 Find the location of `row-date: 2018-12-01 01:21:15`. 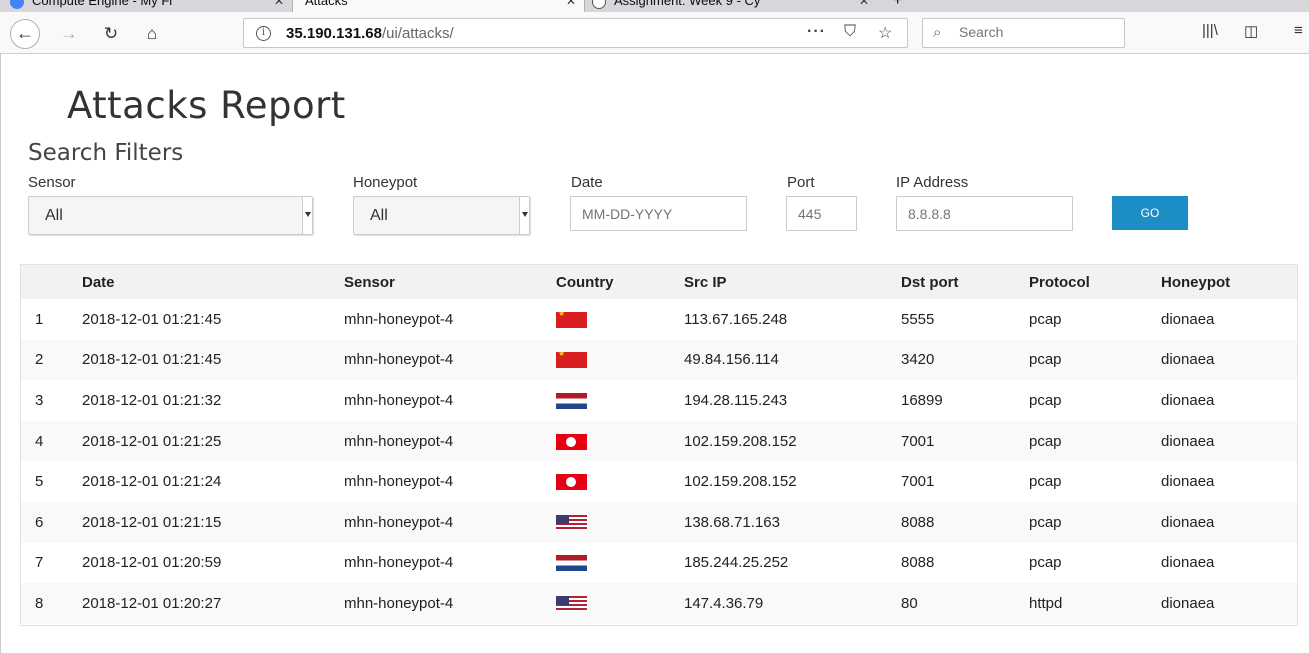

row-date: 2018-12-01 01:21:15 is located at coordinates (152, 522).